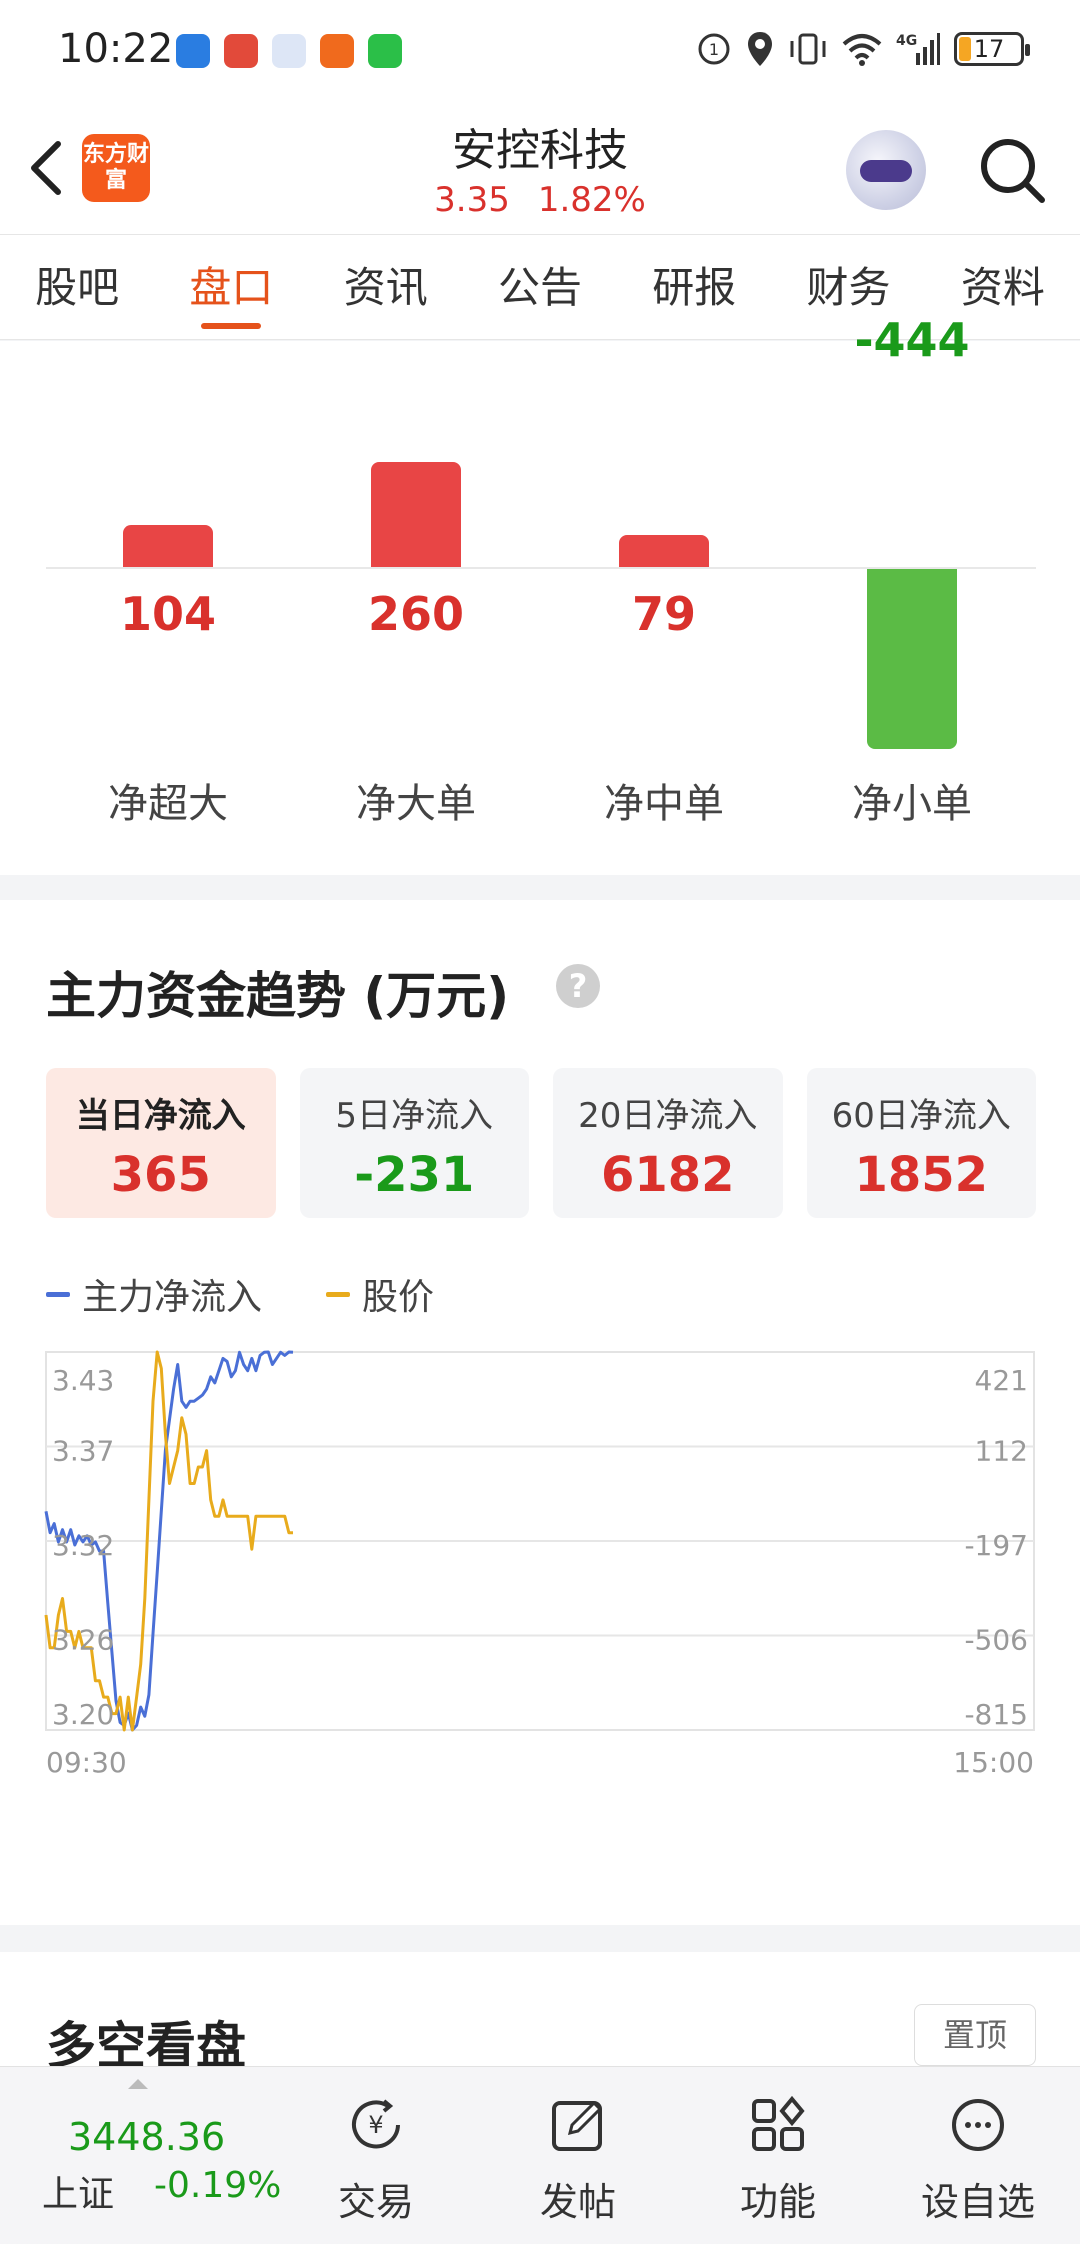  What do you see at coordinates (146, 2137) in the screenshot?
I see `index-value: 3448.36` at bounding box center [146, 2137].